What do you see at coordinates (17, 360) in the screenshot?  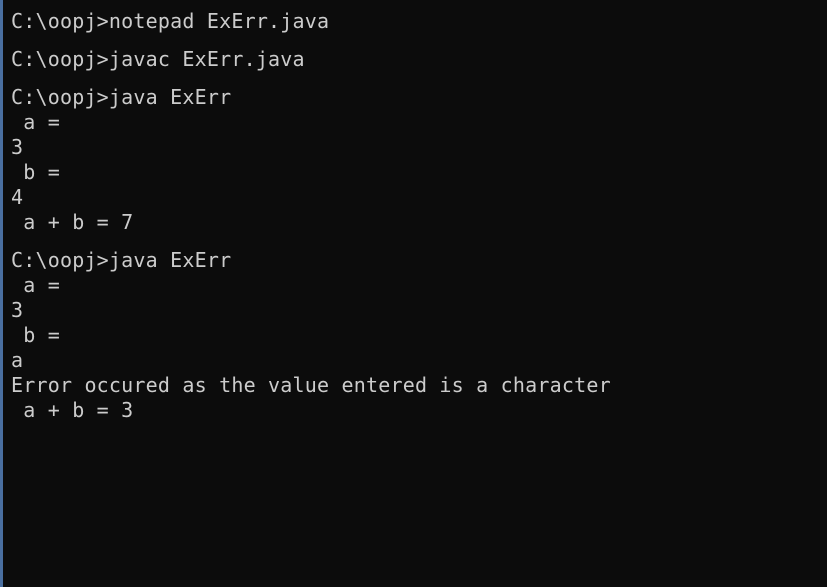 I see `console-line-input: a` at bounding box center [17, 360].